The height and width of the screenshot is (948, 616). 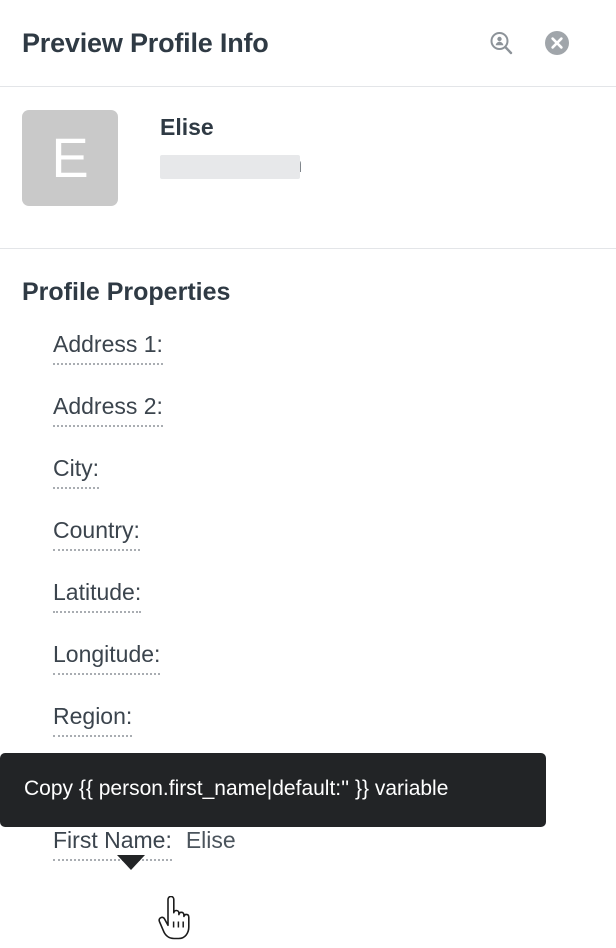 I want to click on close-circle-icon, so click(x=557, y=43).